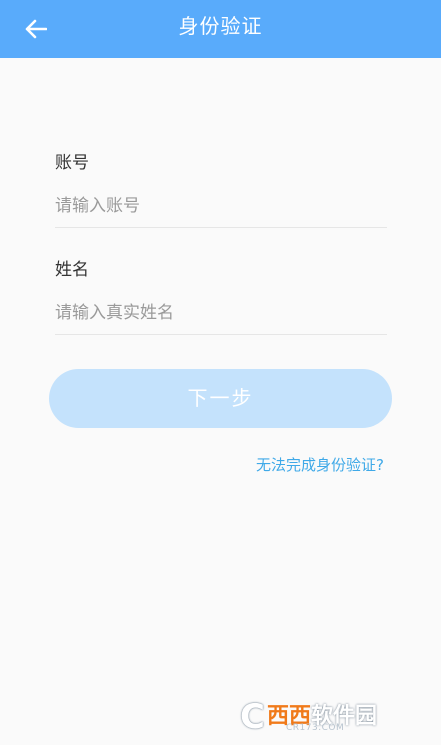  I want to click on account-label: 账号, so click(72, 163).